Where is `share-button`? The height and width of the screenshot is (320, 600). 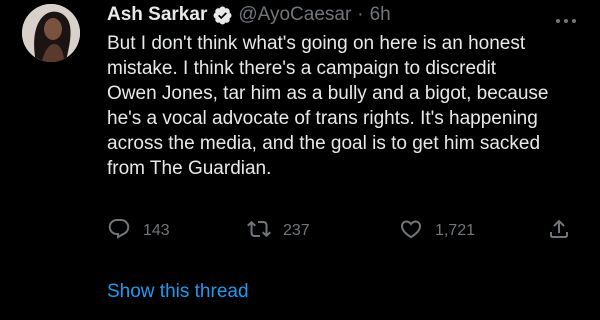
share-button is located at coordinates (559, 231).